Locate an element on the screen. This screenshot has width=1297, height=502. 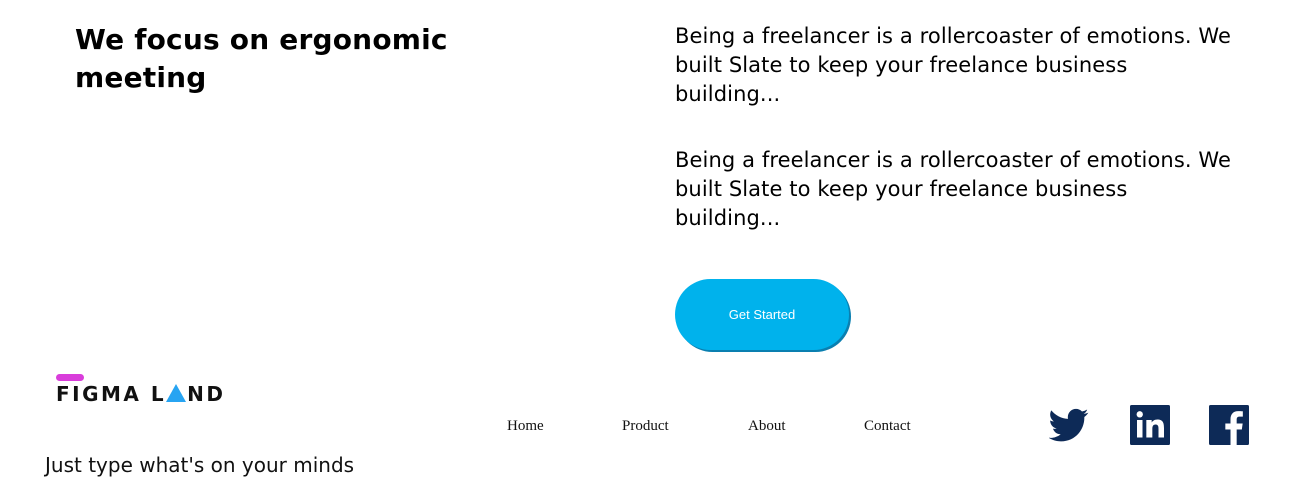
hero-heading: We focus on ergonomic meeting is located at coordinates (261, 58).